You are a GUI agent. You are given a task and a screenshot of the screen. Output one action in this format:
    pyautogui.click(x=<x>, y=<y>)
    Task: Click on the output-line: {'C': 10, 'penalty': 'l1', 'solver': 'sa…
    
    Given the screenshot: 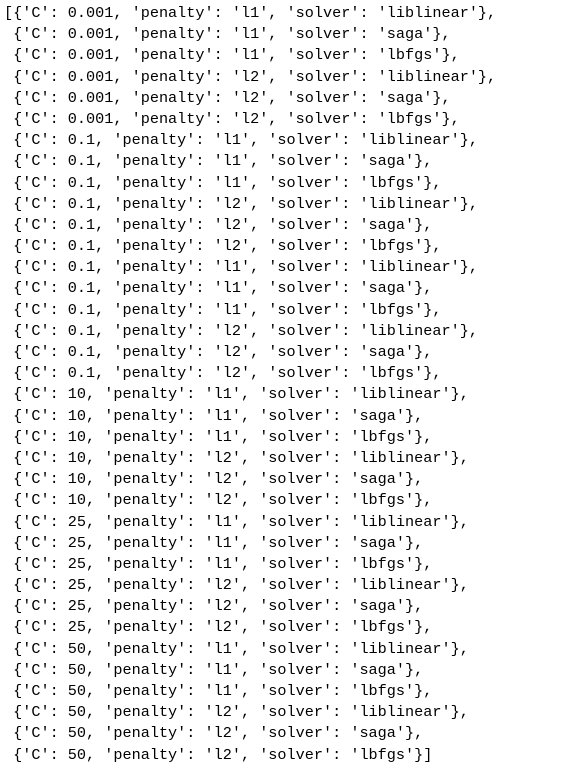 What is the action you would take?
    pyautogui.click(x=214, y=415)
    